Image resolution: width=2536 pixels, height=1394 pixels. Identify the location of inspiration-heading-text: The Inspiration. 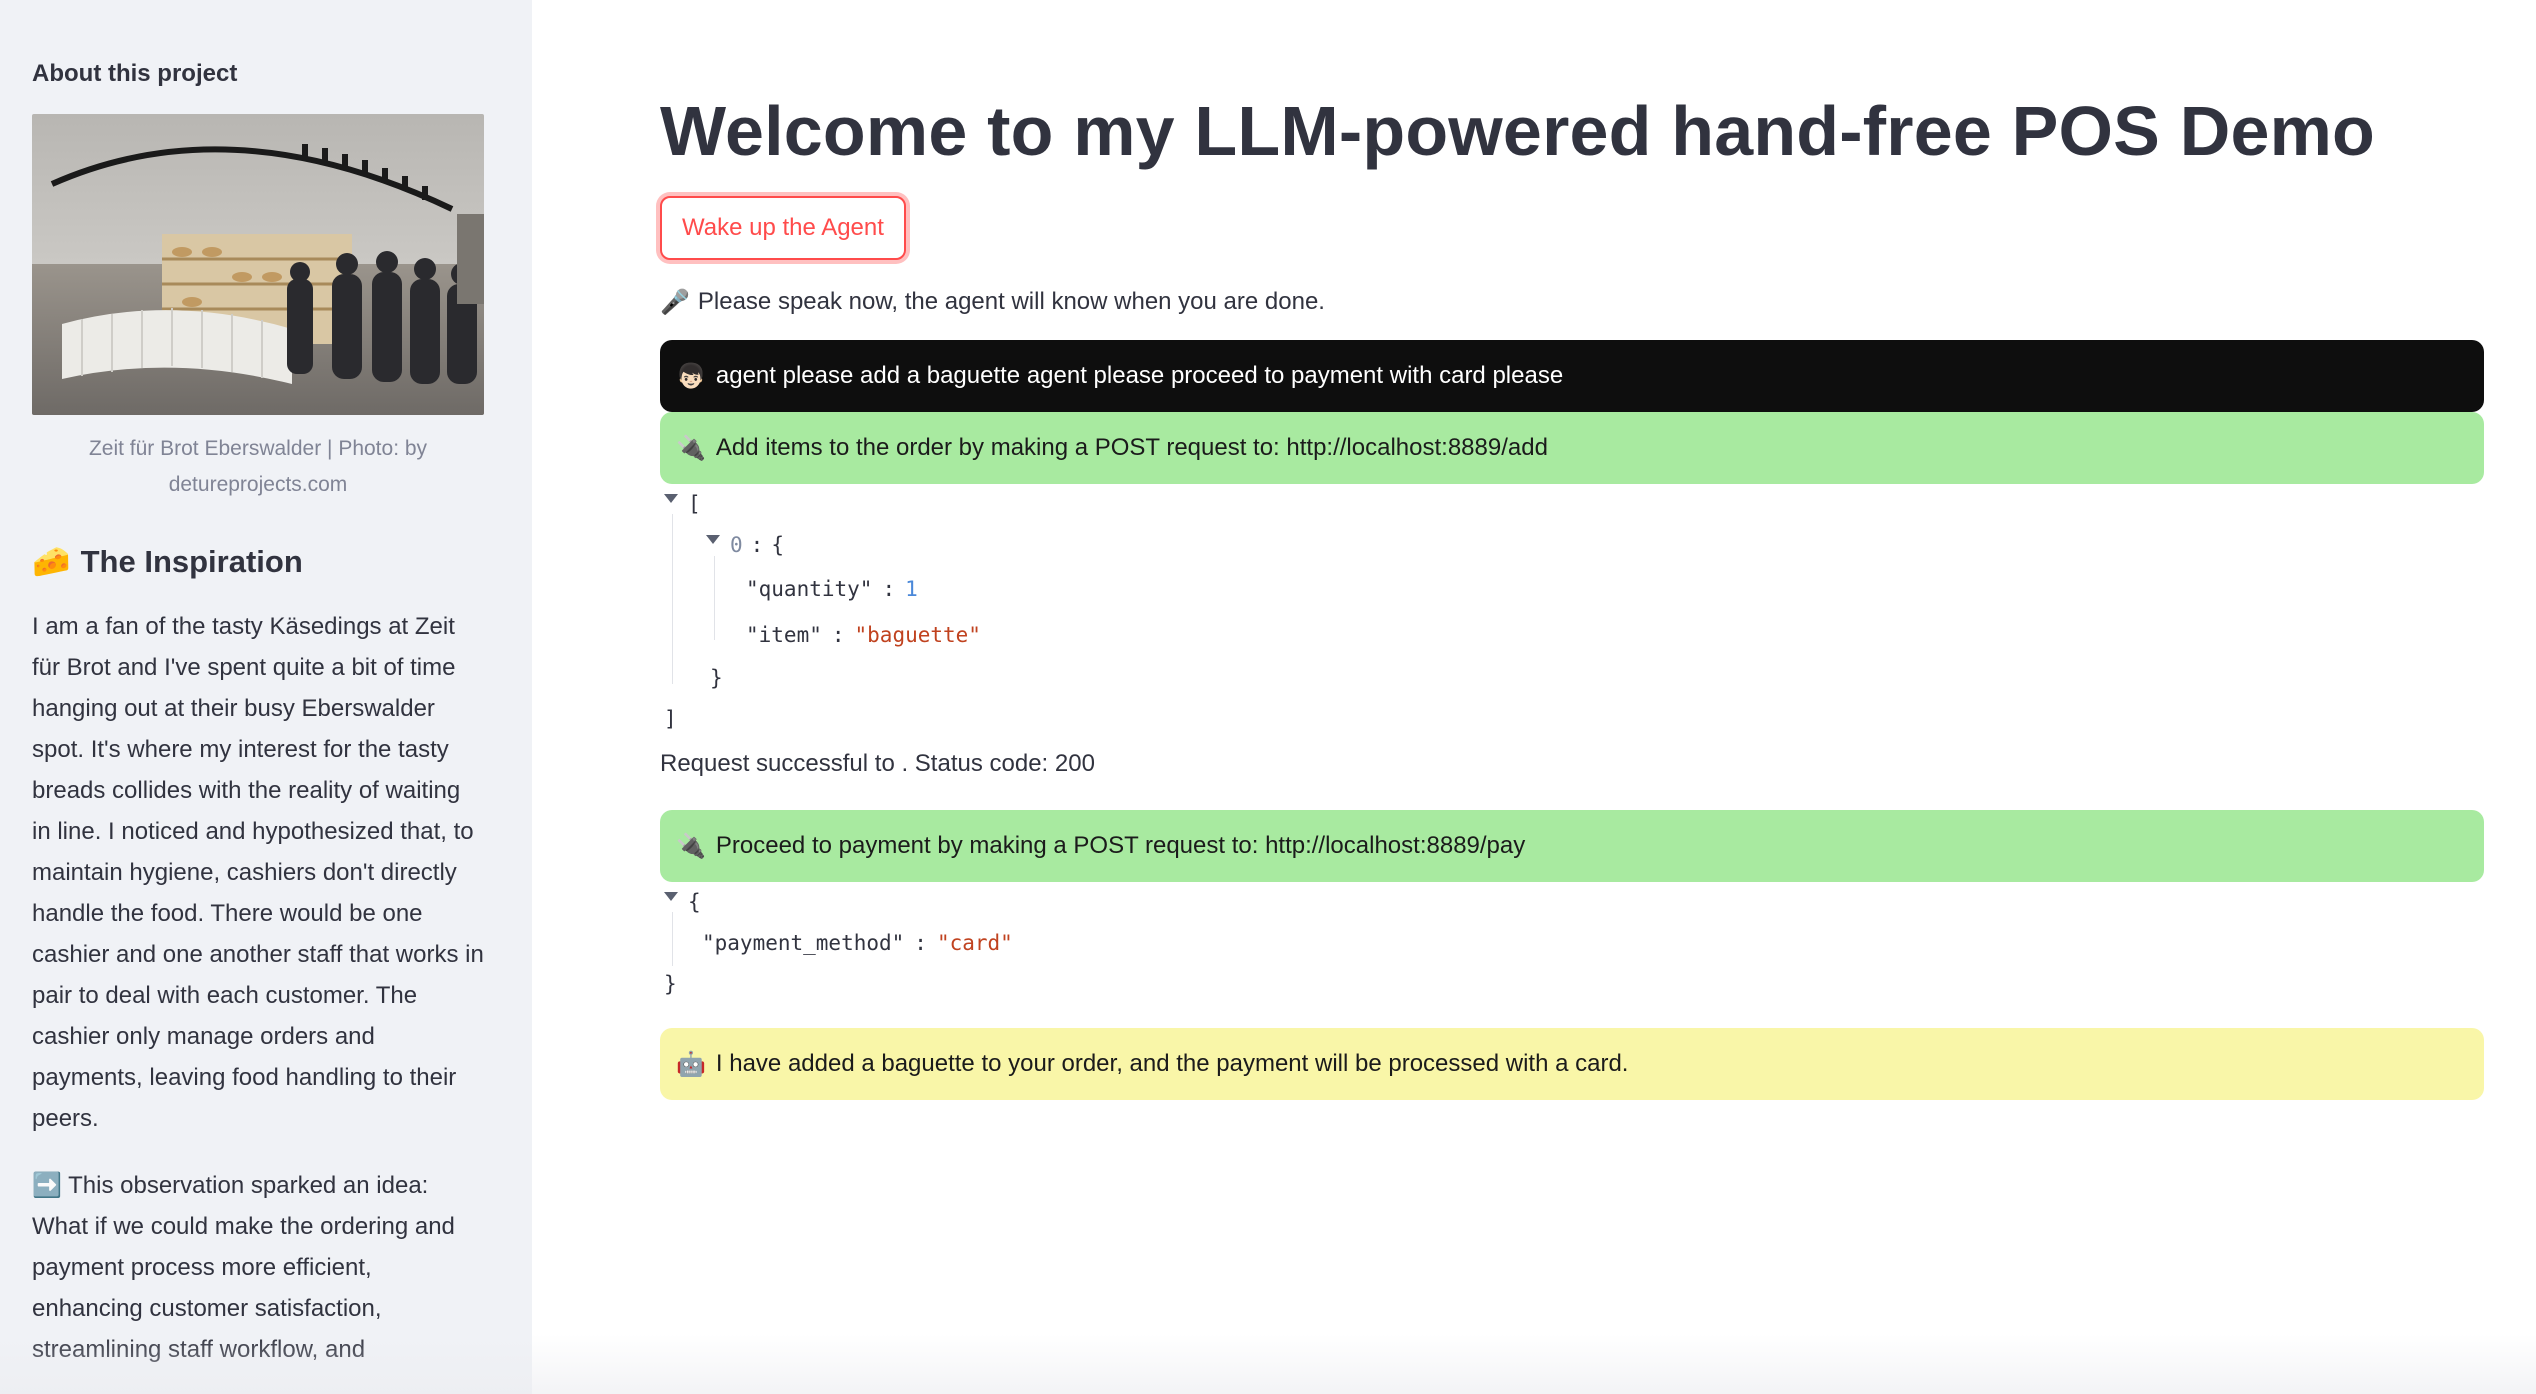
(191, 561).